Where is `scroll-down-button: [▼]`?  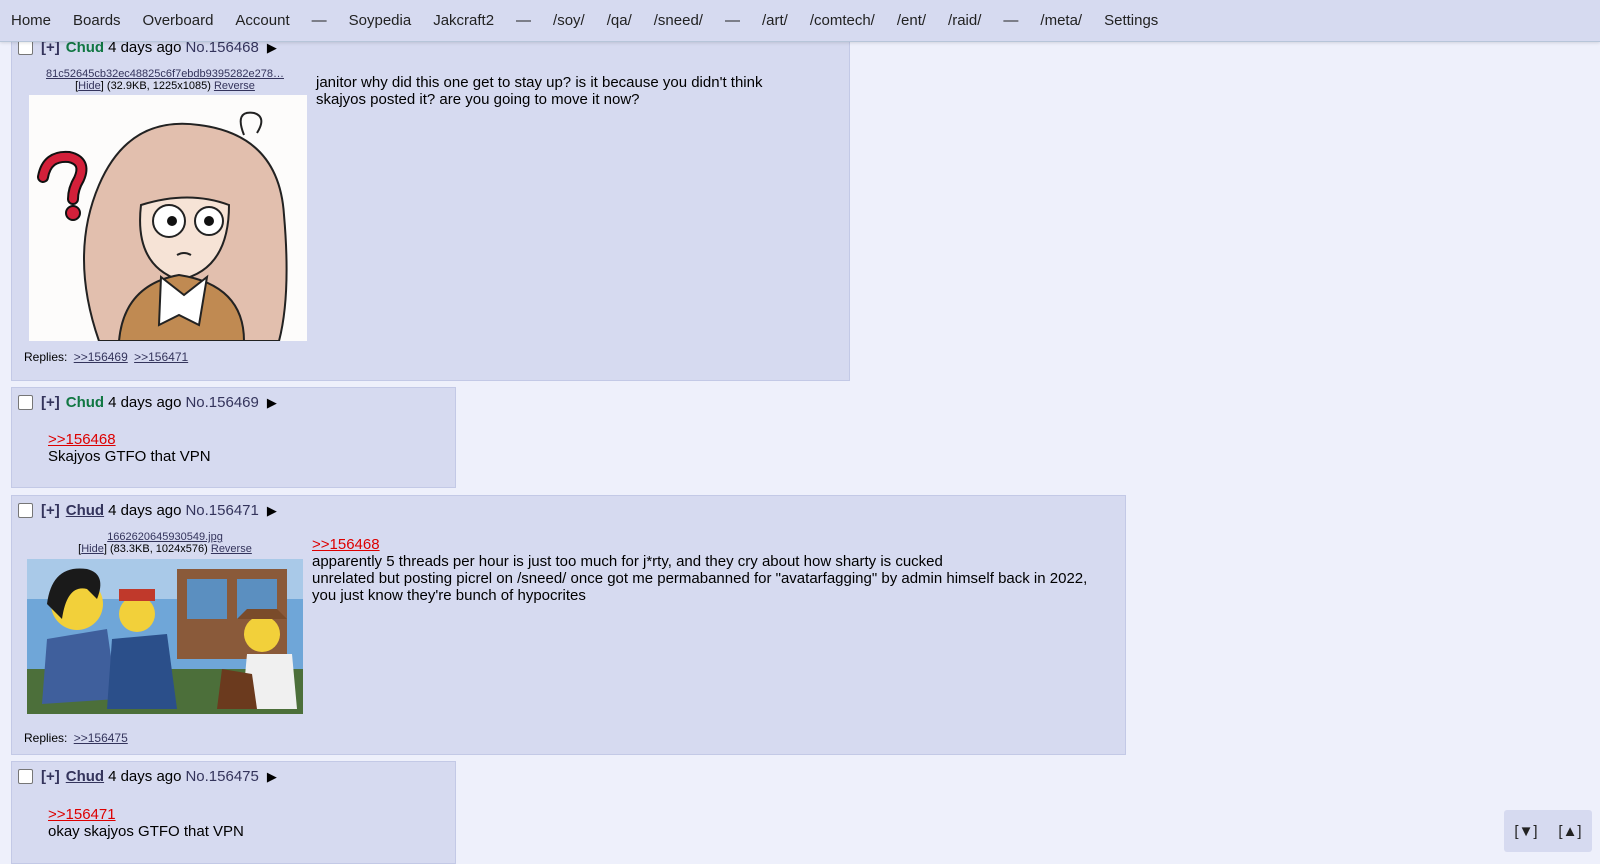
scroll-down-button: [▼] is located at coordinates (1525, 831).